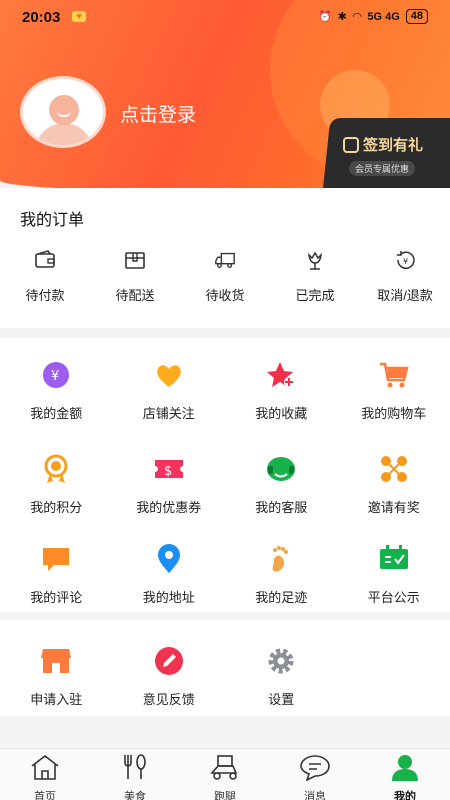 Image resolution: width=450 pixels, height=800 pixels. I want to click on medal-icon, so click(56, 468).